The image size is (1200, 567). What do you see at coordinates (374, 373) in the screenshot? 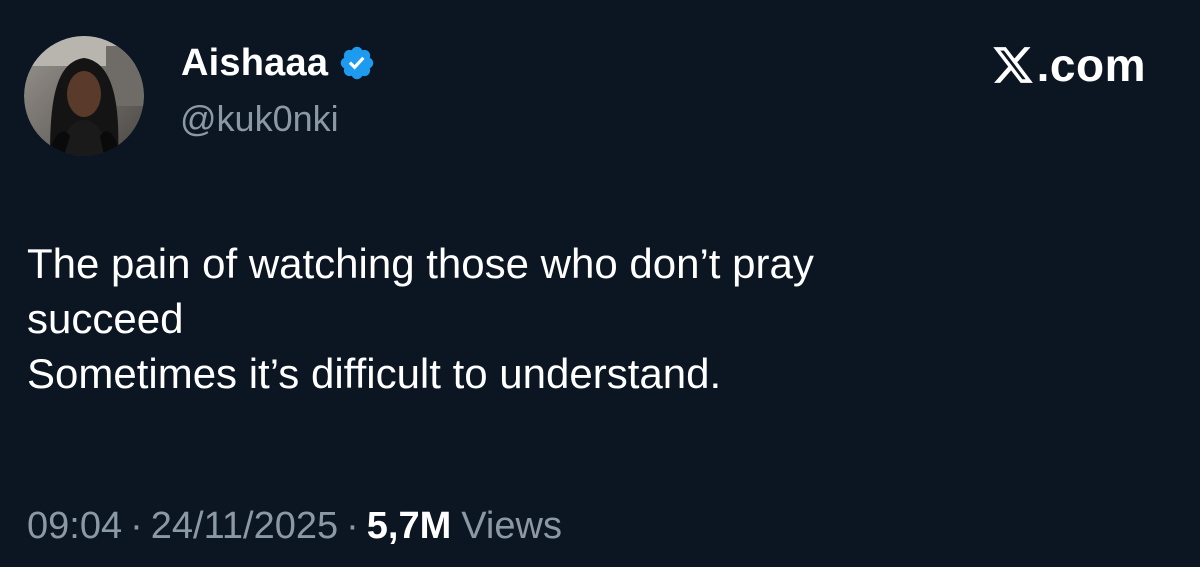
I see `tweet-line: Sometimes it’s difficult to understand.` at bounding box center [374, 373].